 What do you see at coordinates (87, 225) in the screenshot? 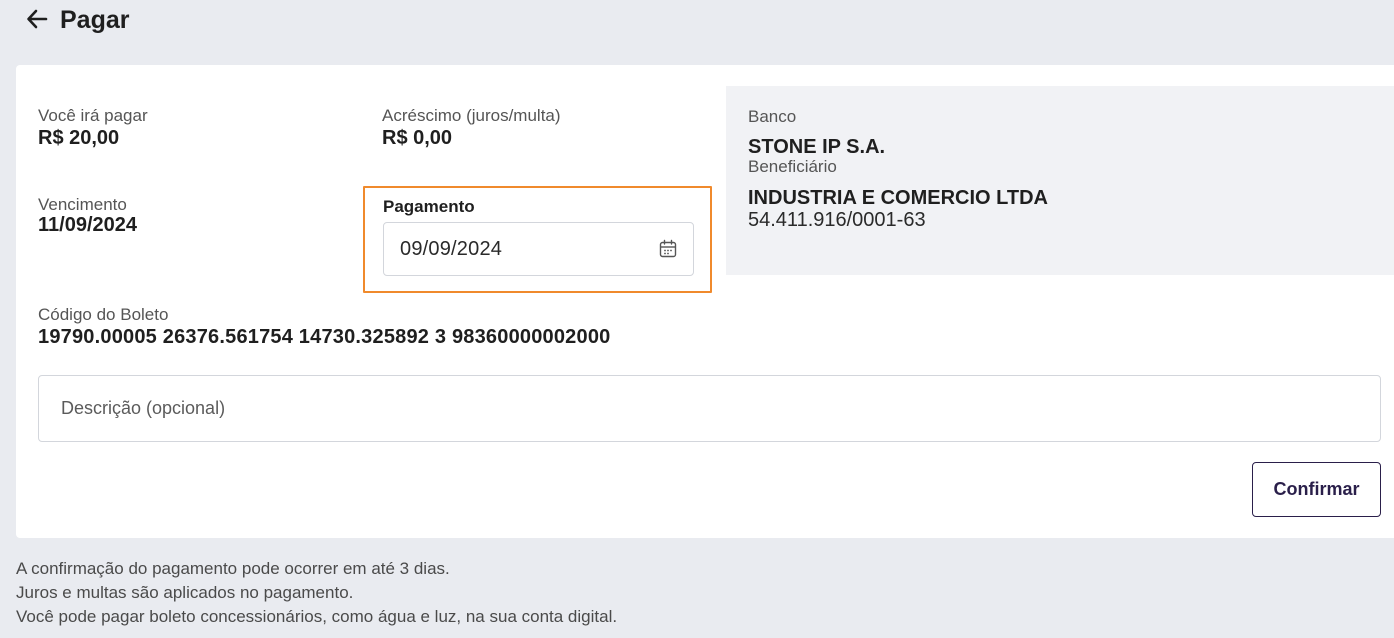
I see `due-date-value: 11/09/2024` at bounding box center [87, 225].